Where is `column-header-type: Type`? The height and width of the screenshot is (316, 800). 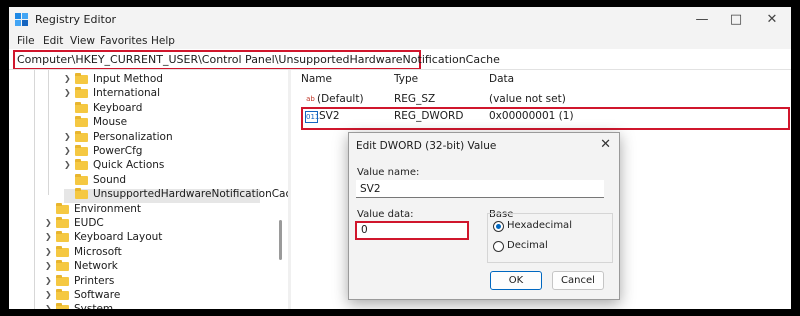 column-header-type: Type is located at coordinates (406, 79).